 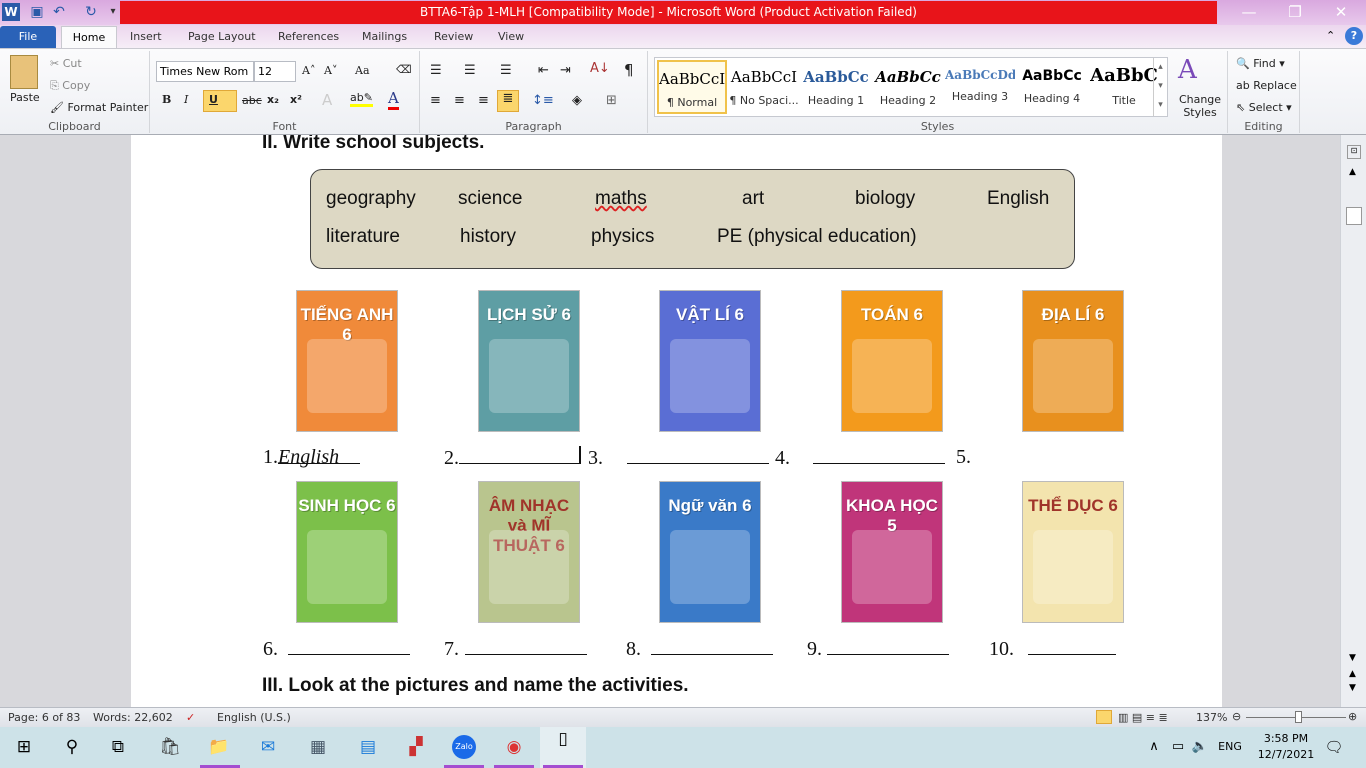 What do you see at coordinates (511, 36) in the screenshot?
I see `tab-view: View` at bounding box center [511, 36].